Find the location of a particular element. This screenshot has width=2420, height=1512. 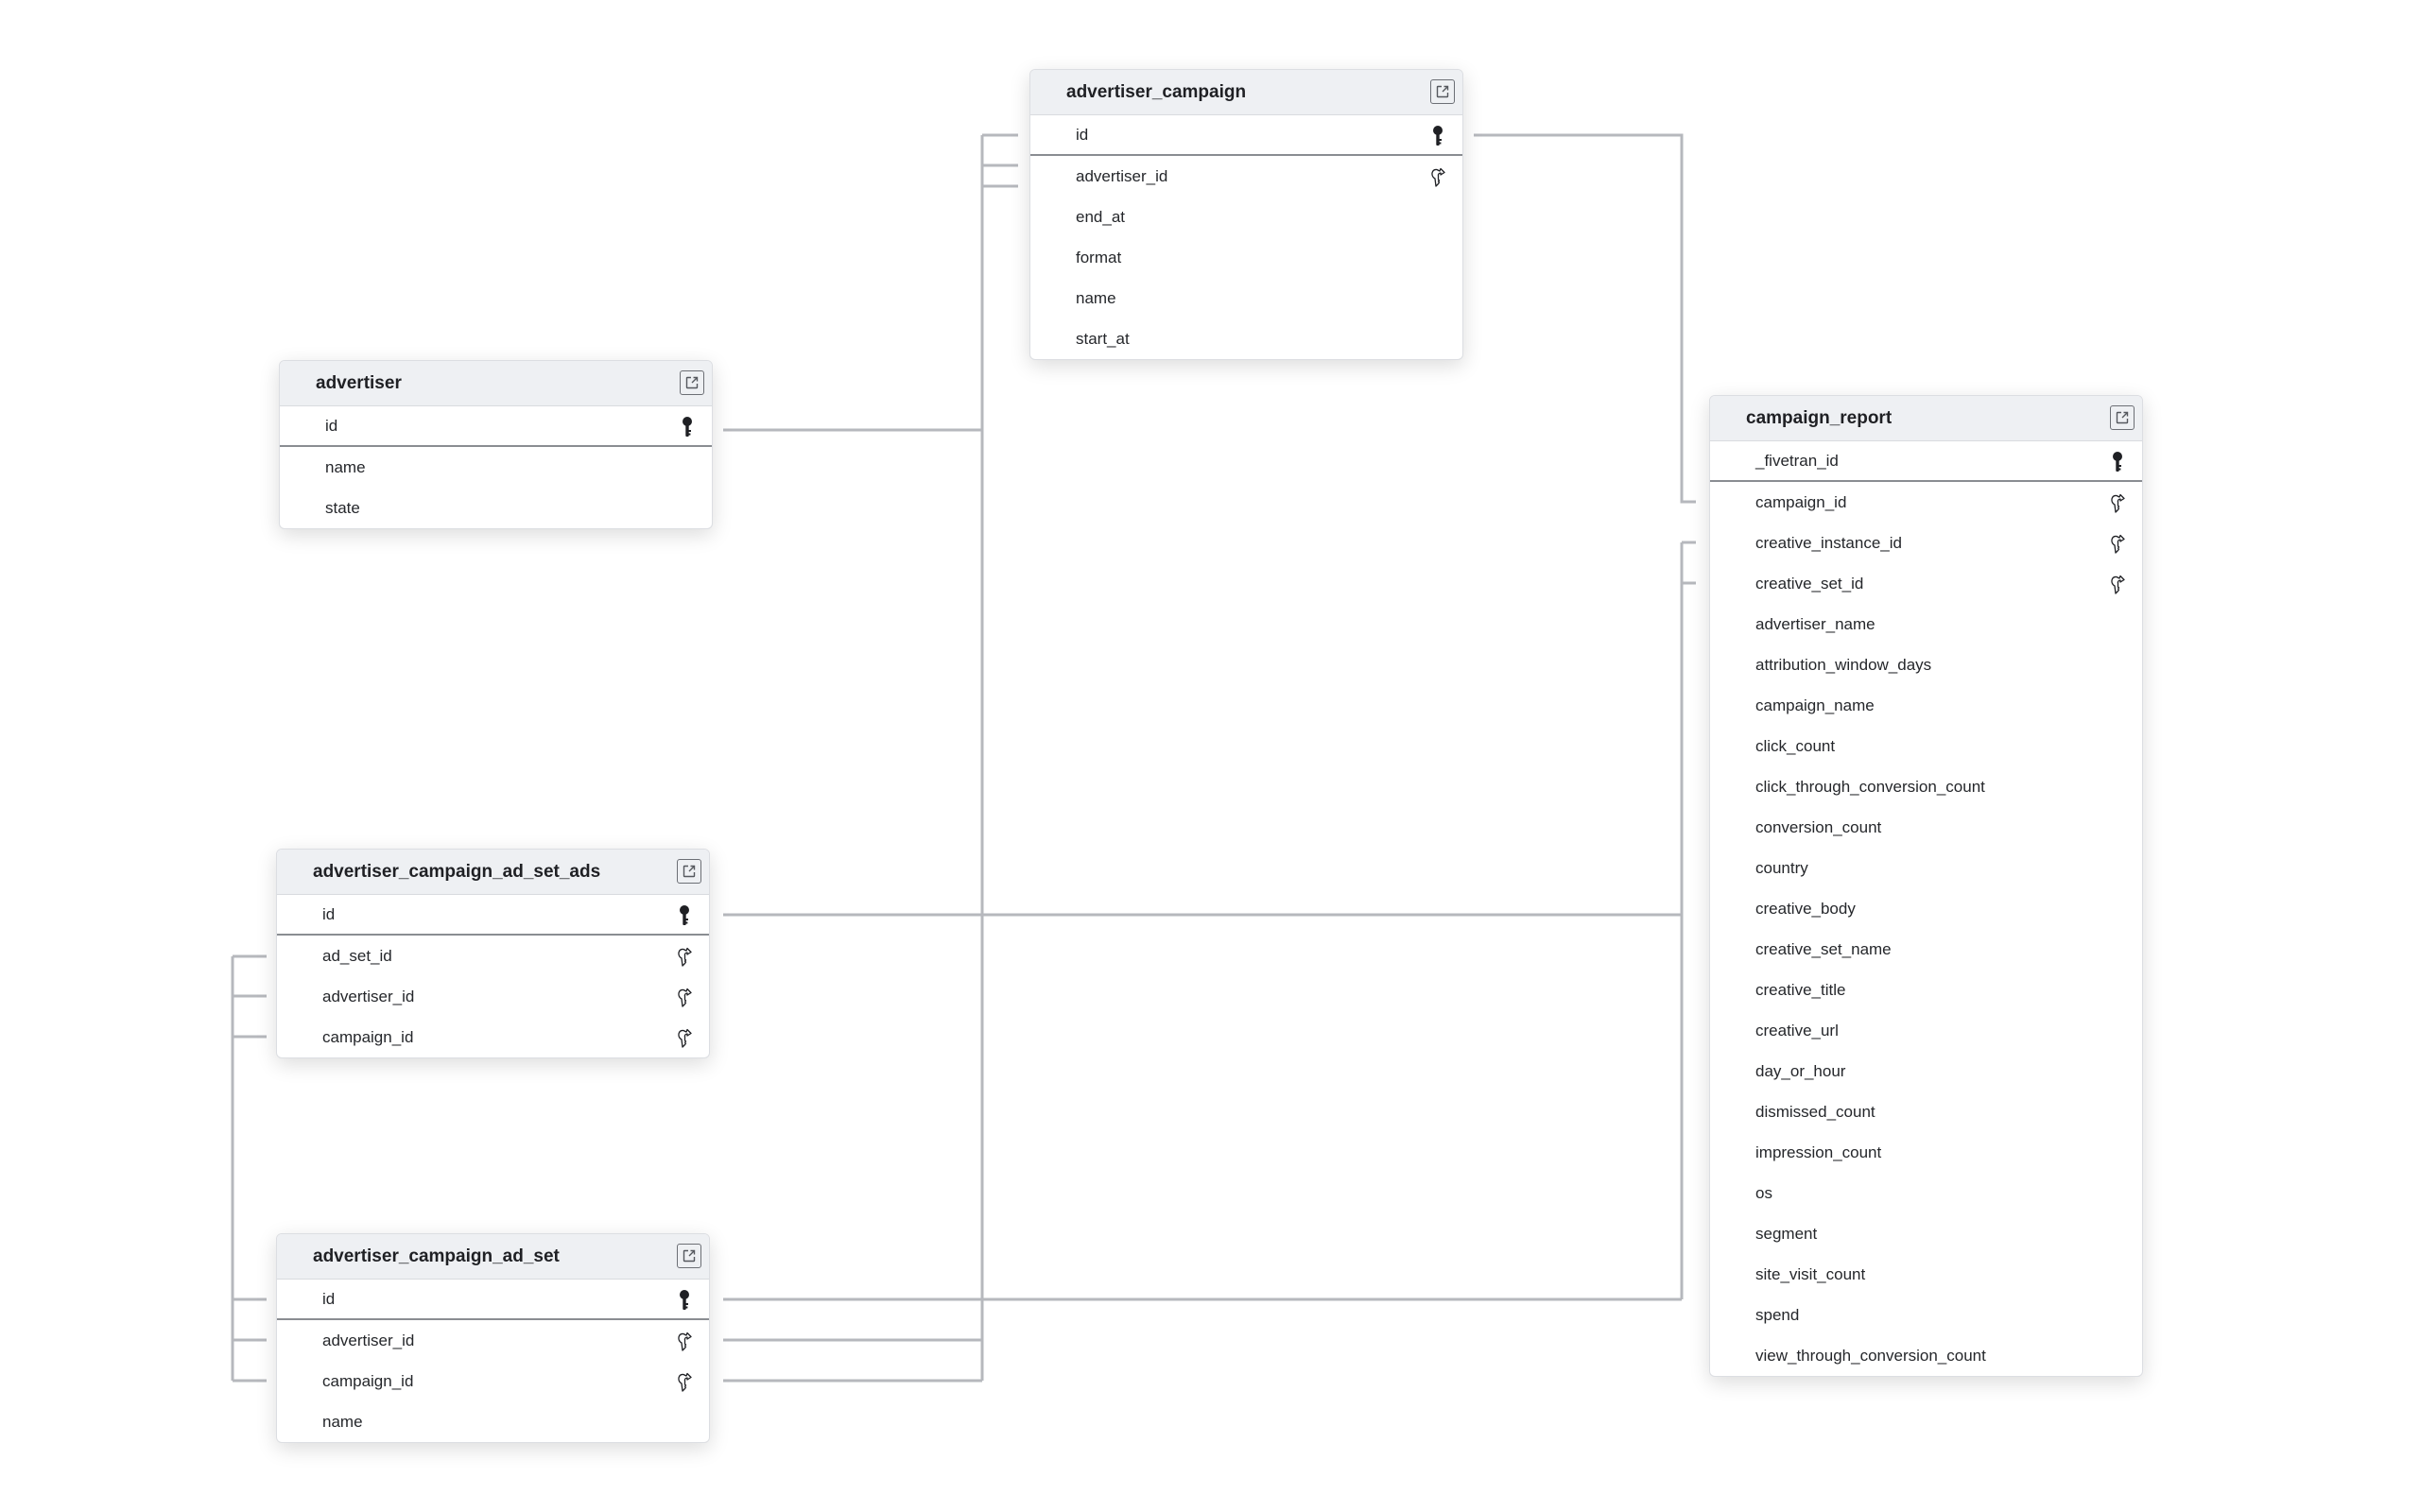

field-row: click_count is located at coordinates (1926, 746).